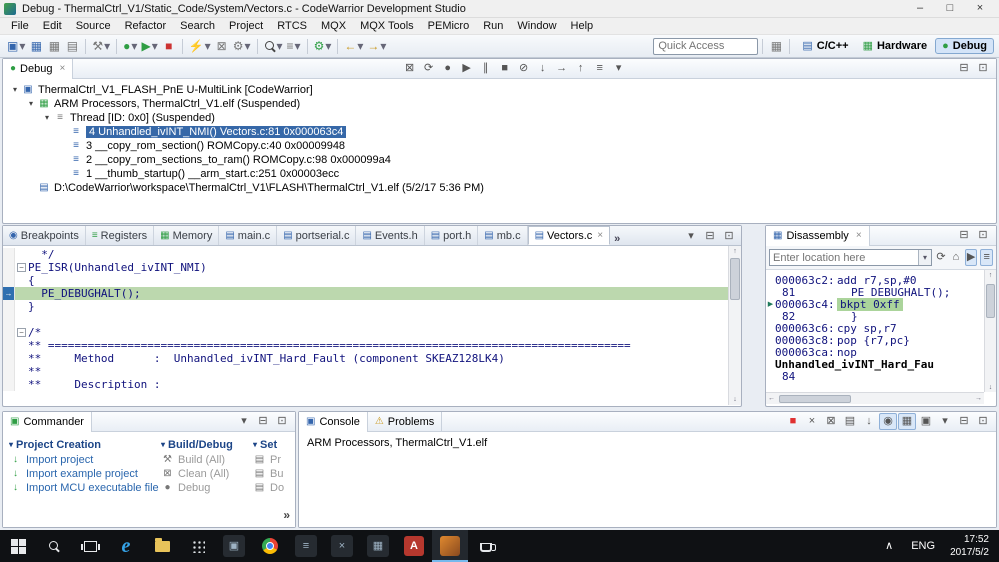  I want to click on menu-project: Project, so click(246, 26).